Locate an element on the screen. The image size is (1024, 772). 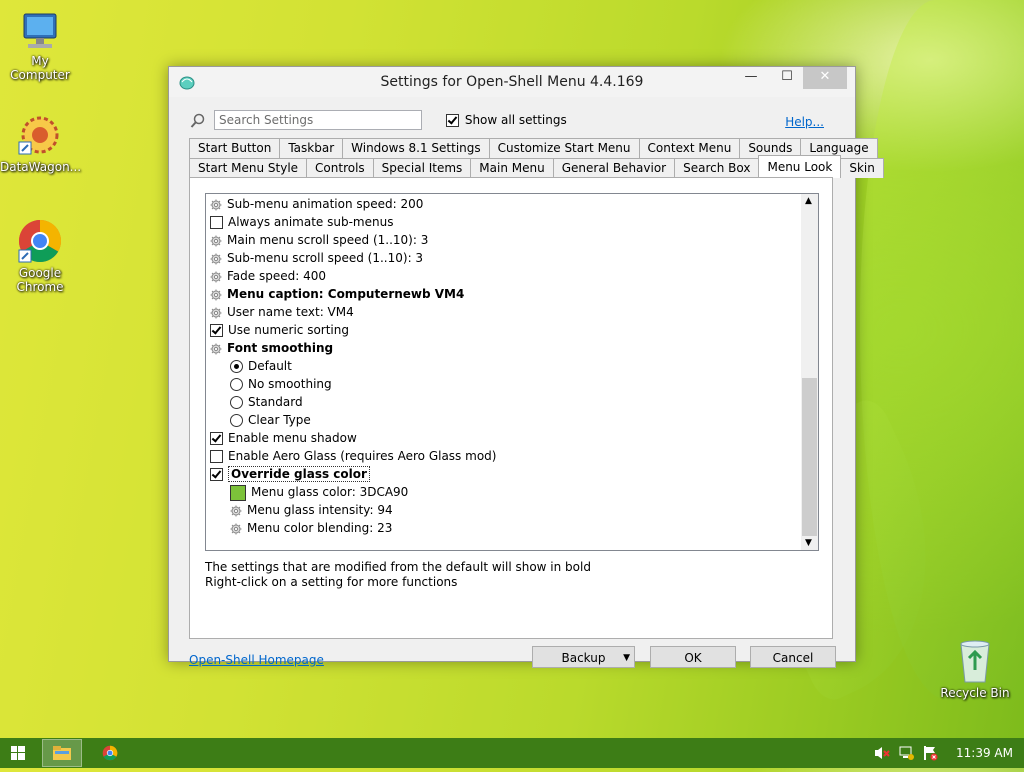
show-all-settings-label: Show all settings is located at coordinates (515, 120).